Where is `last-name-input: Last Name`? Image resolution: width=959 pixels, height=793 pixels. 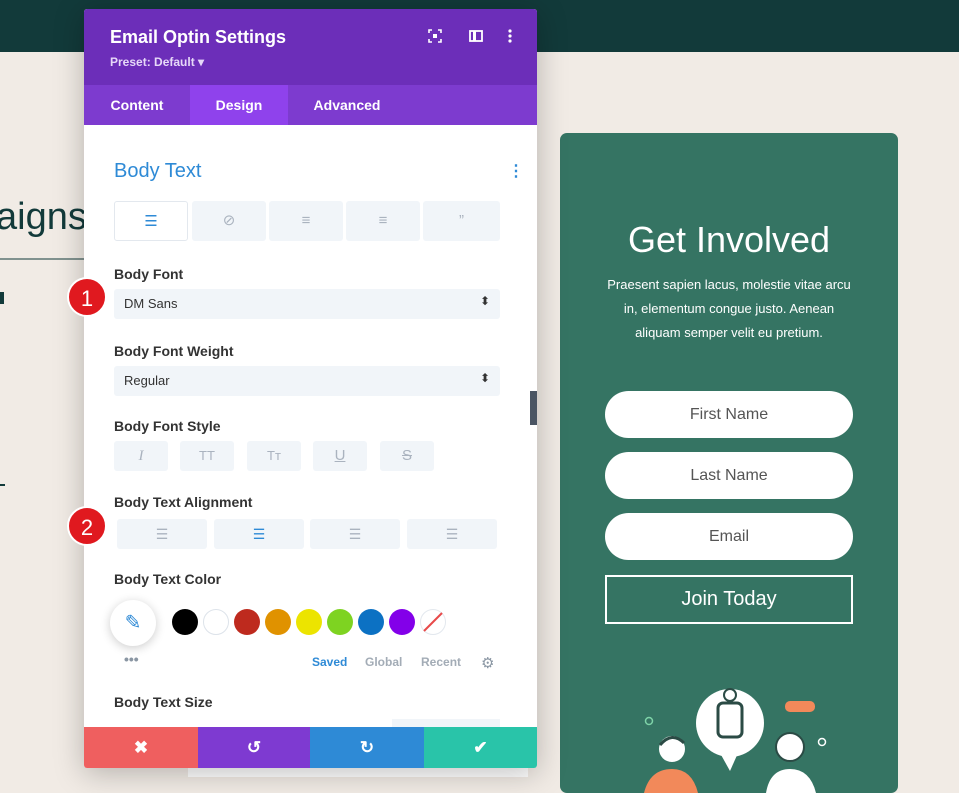
last-name-input: Last Name is located at coordinates (729, 475).